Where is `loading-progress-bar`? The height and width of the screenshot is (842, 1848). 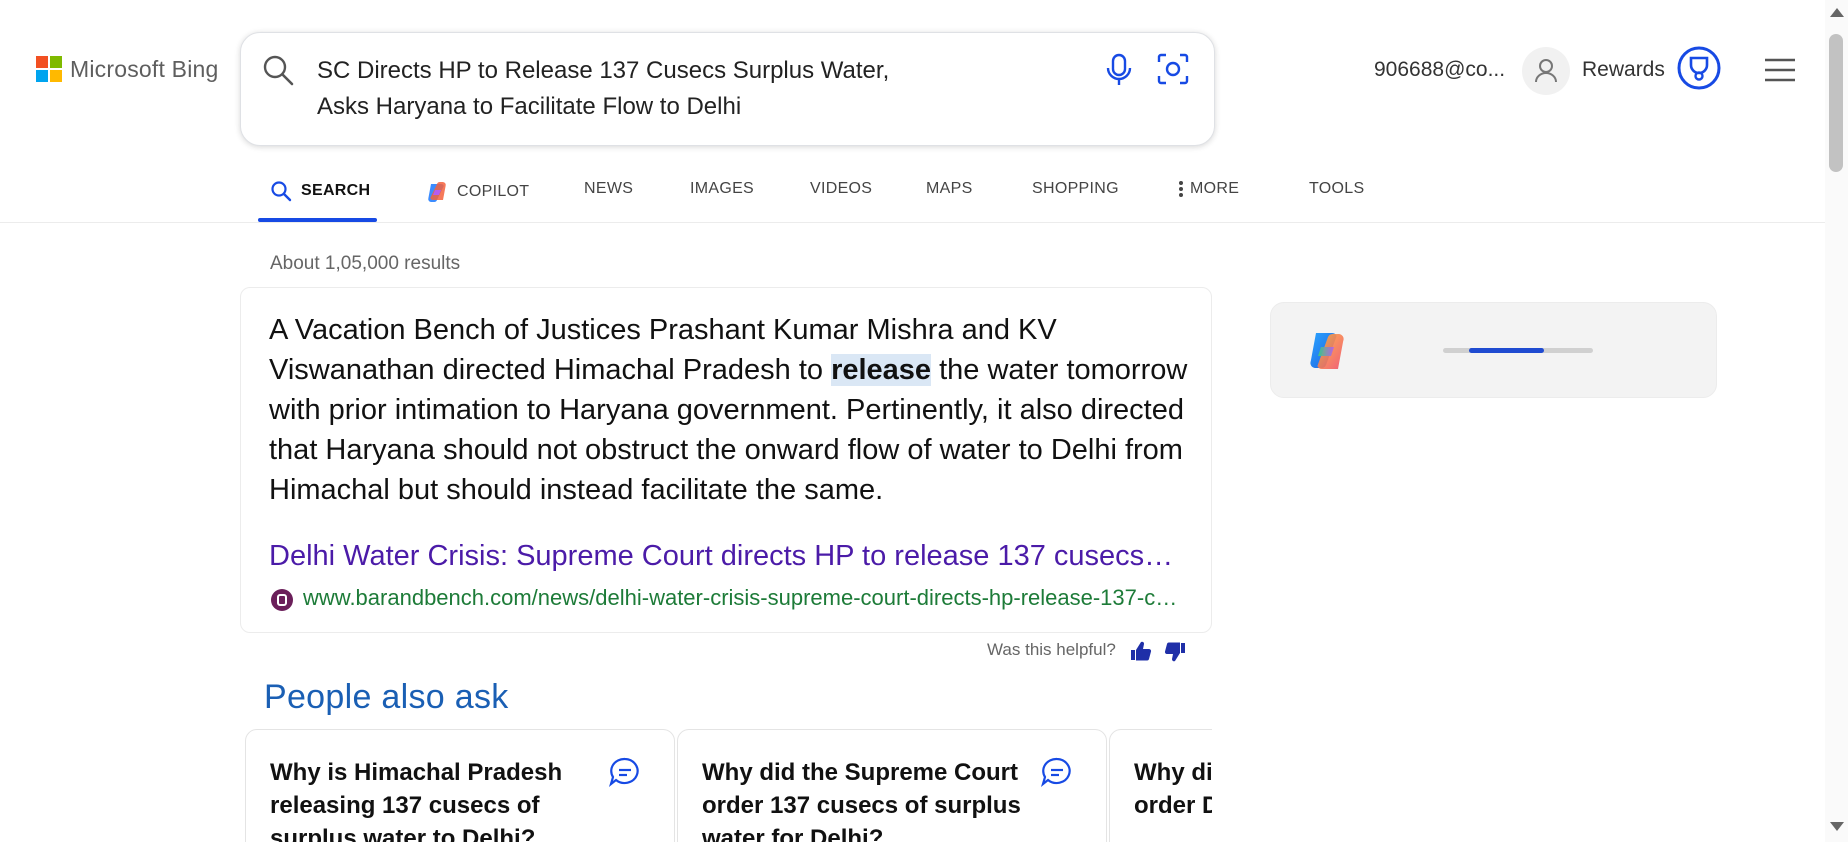
loading-progress-bar is located at coordinates (1518, 350).